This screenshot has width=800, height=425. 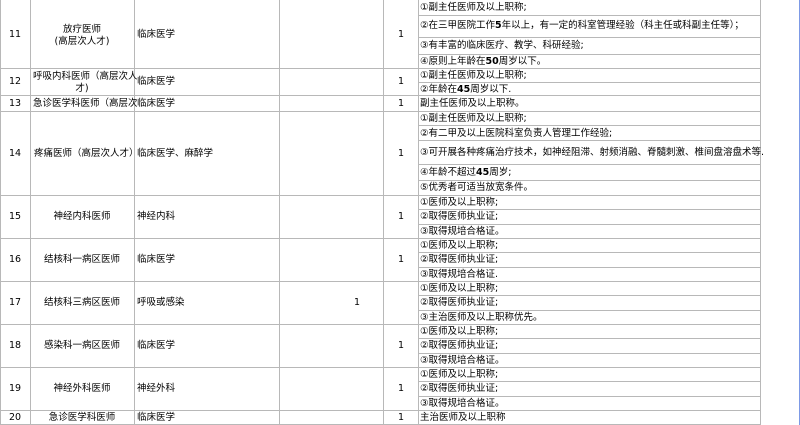 I want to click on requirement-line: 主治医师及以上职称, so click(x=463, y=417).